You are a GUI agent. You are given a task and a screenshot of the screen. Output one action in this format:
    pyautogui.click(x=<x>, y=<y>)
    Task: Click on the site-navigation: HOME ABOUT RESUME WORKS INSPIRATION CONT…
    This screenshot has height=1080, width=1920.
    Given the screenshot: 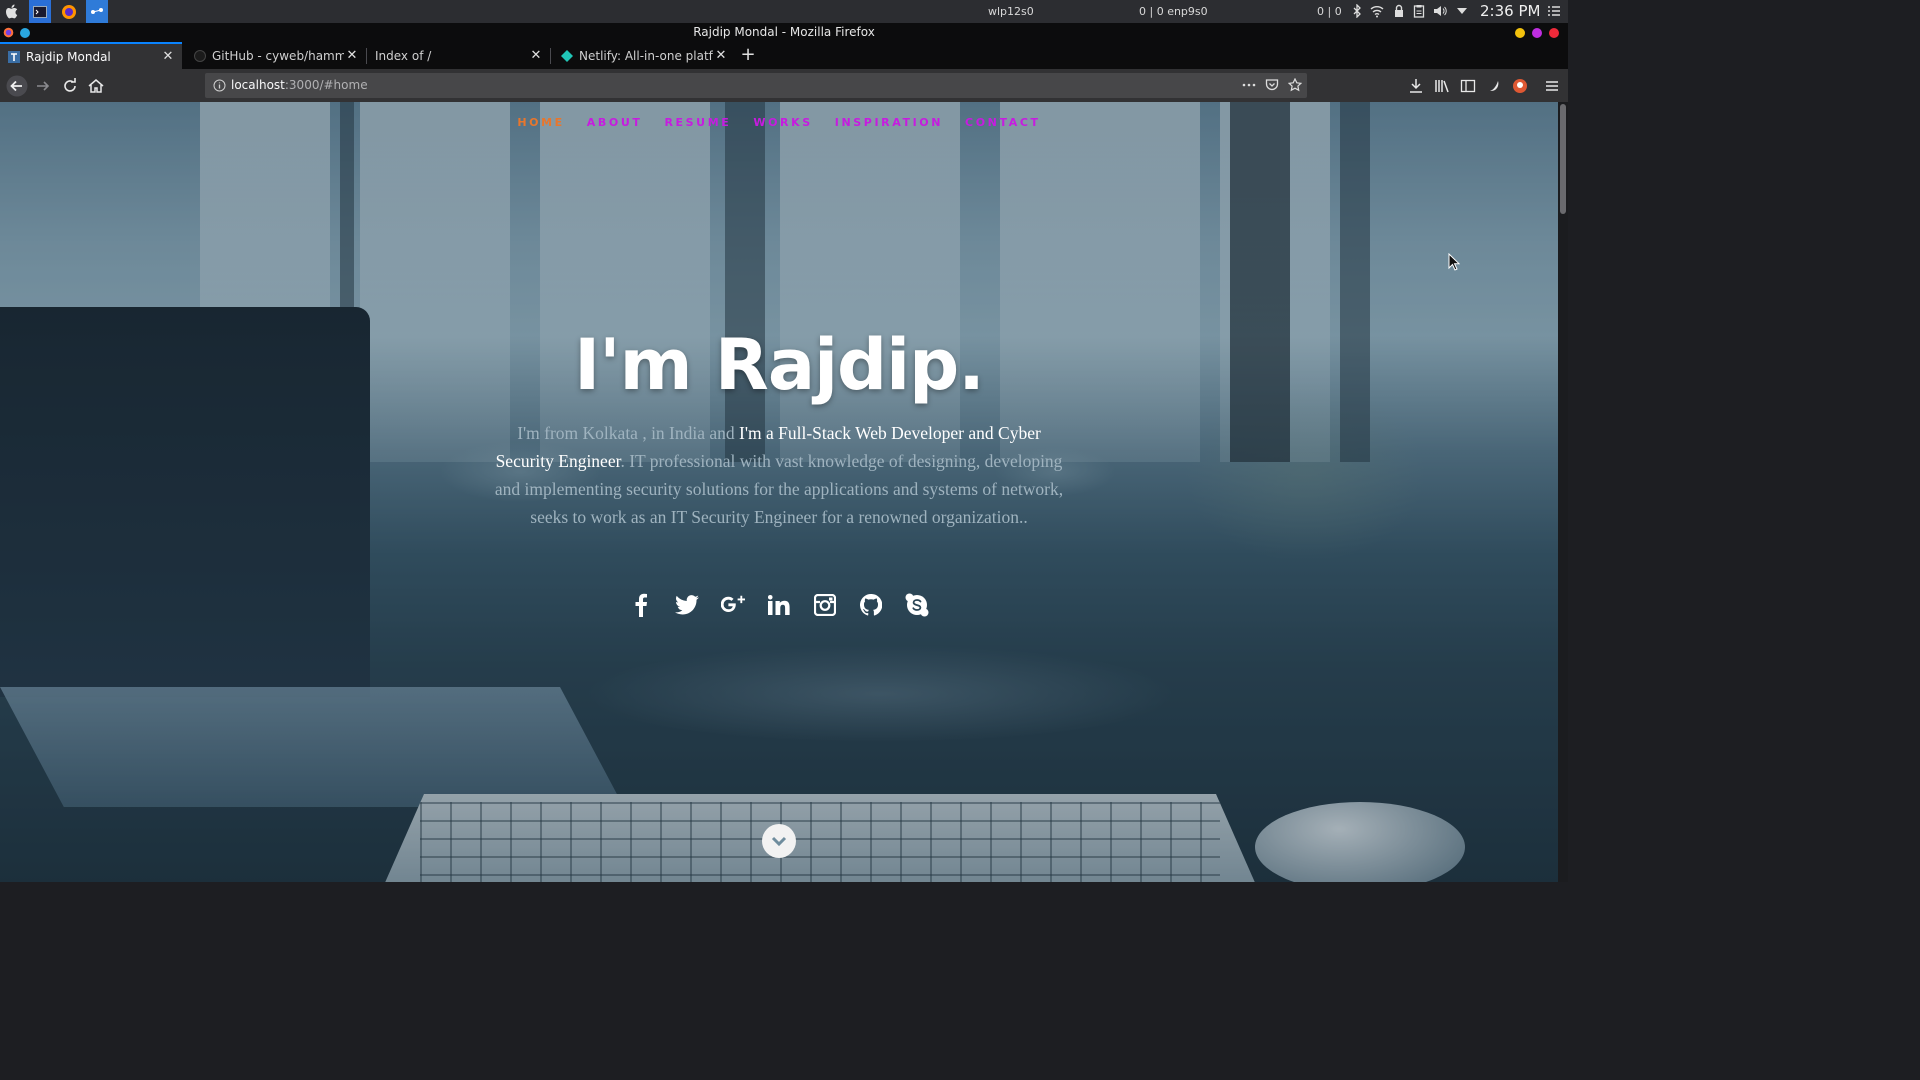 What is the action you would take?
    pyautogui.click(x=779, y=122)
    